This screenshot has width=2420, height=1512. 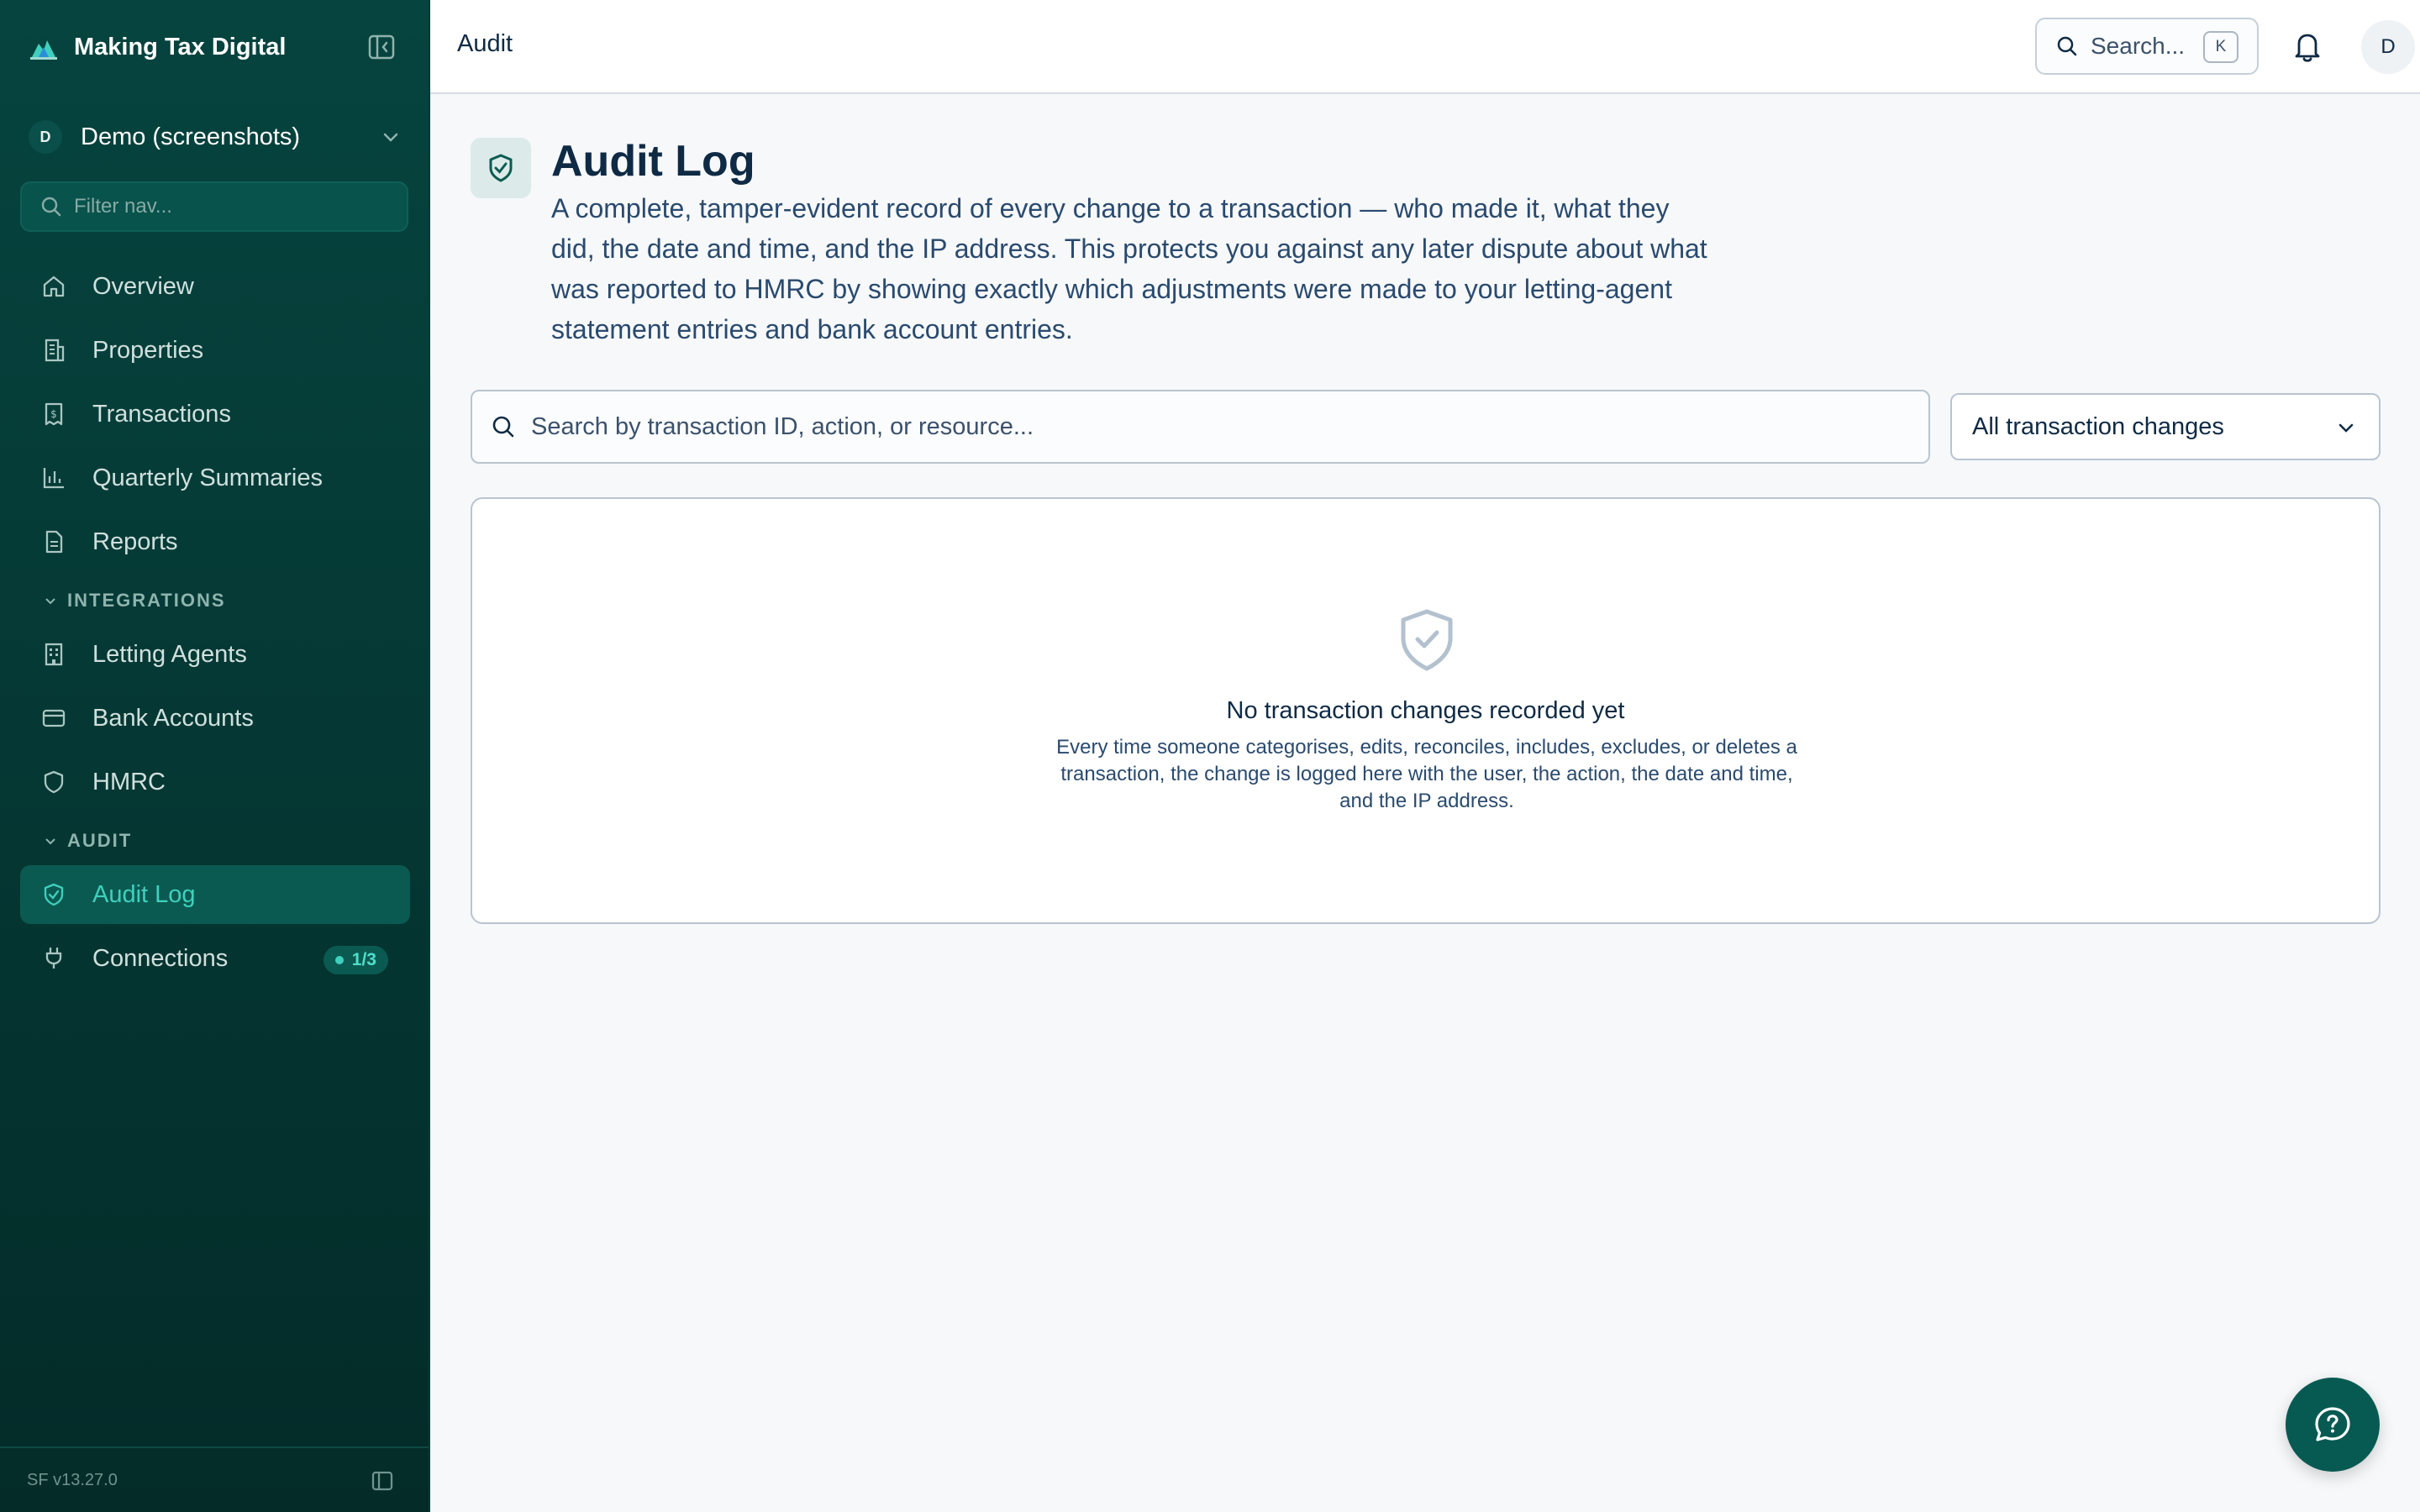 What do you see at coordinates (54, 654) in the screenshot?
I see `office-building-icon` at bounding box center [54, 654].